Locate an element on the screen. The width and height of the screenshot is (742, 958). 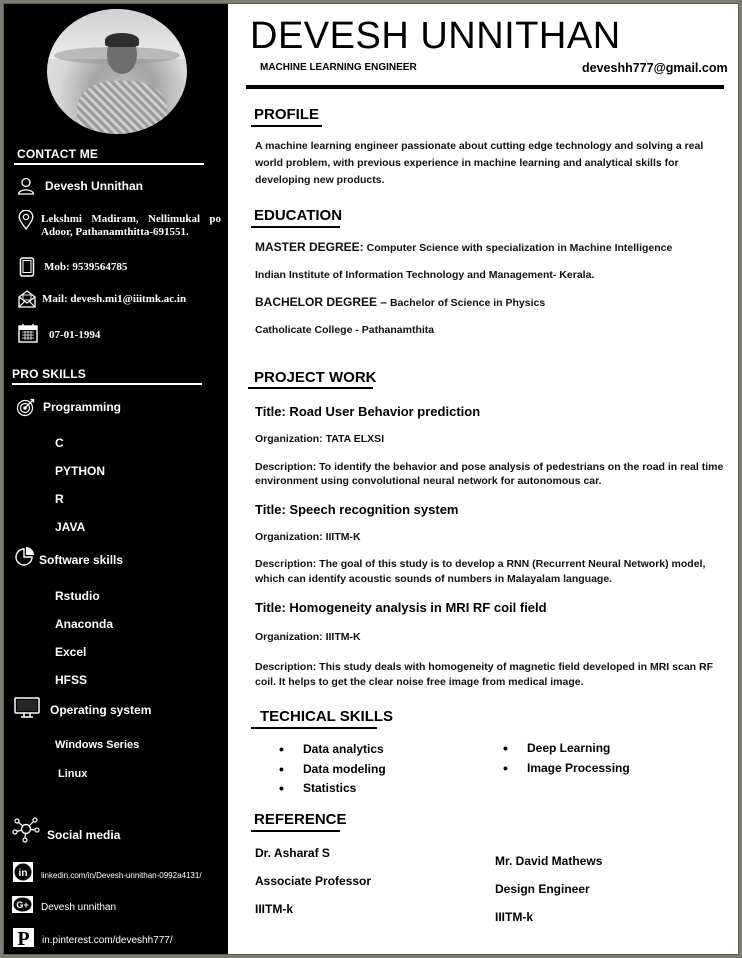
project-title: Title: Speech recognition system is located at coordinates (357, 509).